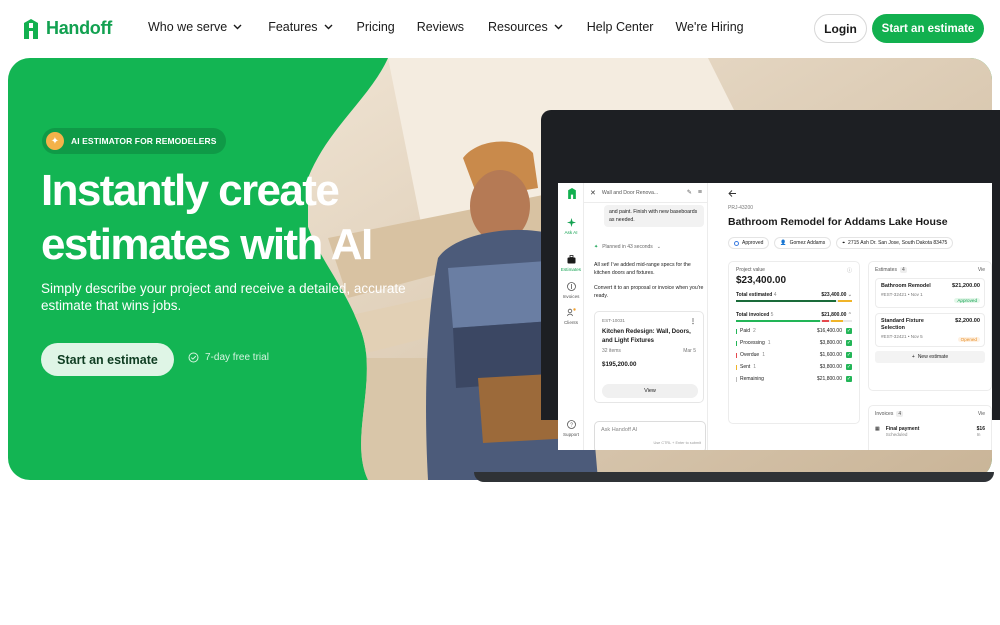  I want to click on breakdown-amount: $3,800.00, so click(830, 343).